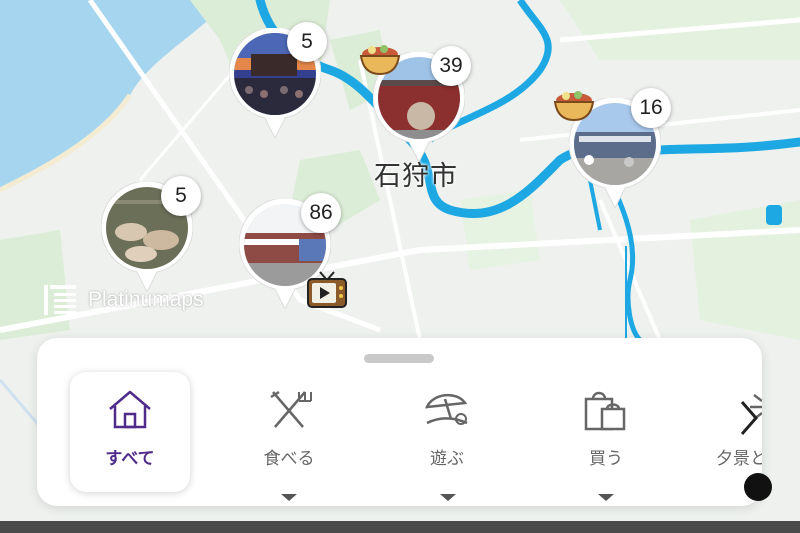  Describe the element at coordinates (400, 527) in the screenshot. I see `bottom-bar` at that location.